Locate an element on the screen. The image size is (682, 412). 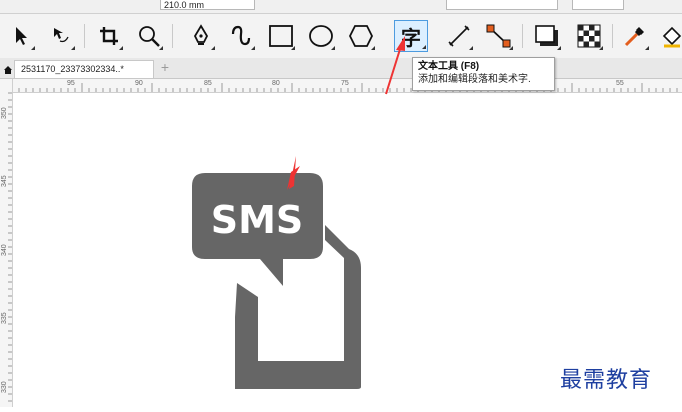
crop-tool is located at coordinates (109, 36).